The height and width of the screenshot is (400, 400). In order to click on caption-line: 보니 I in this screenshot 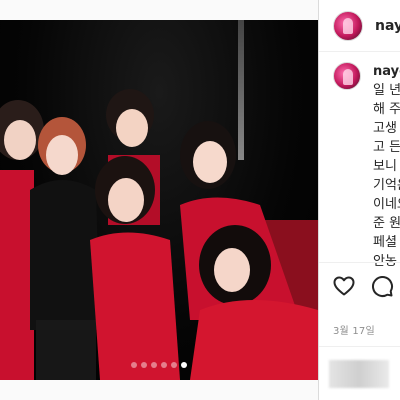, I will do `click(386, 166)`.